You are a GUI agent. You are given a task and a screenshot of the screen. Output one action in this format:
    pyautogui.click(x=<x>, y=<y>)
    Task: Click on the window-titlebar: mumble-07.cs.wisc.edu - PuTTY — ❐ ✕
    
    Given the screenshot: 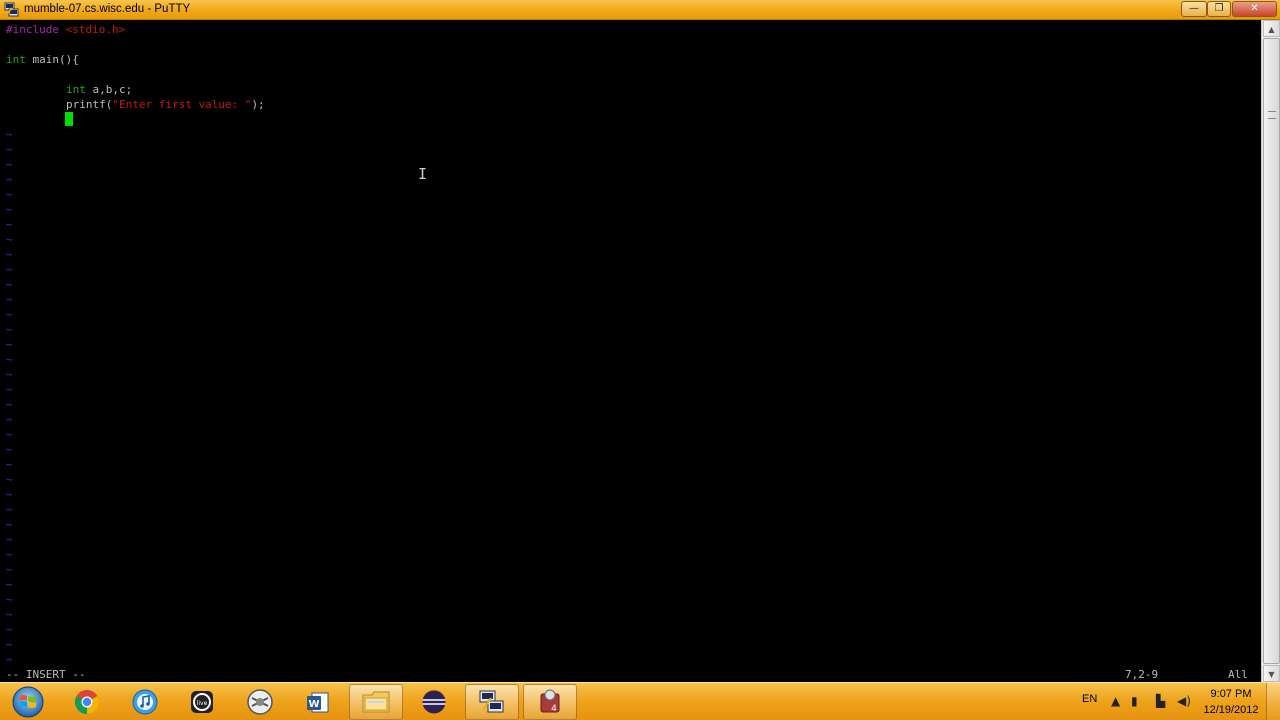 What is the action you would take?
    pyautogui.click(x=640, y=10)
    